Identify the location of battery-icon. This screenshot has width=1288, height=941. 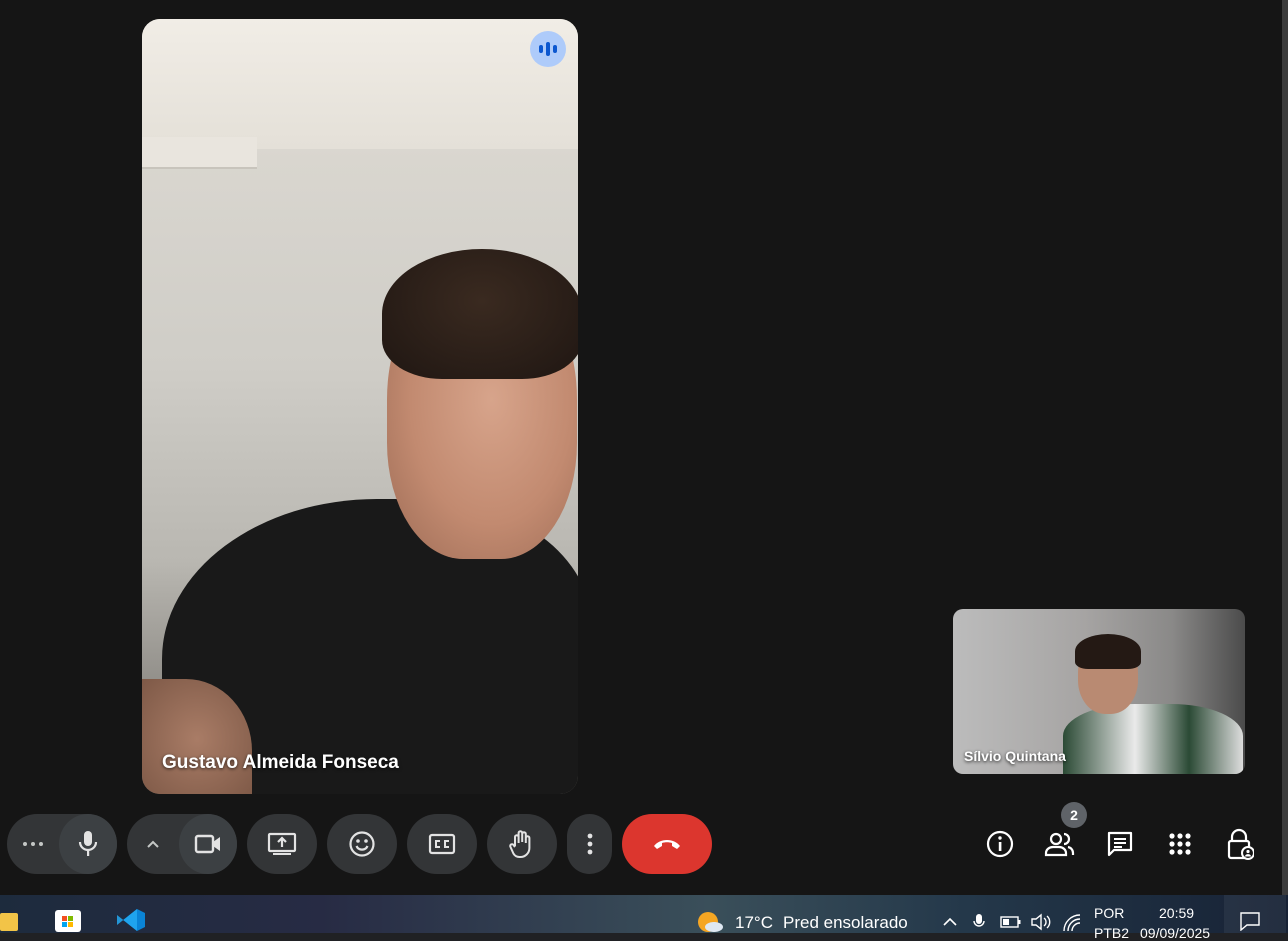
(1011, 922).